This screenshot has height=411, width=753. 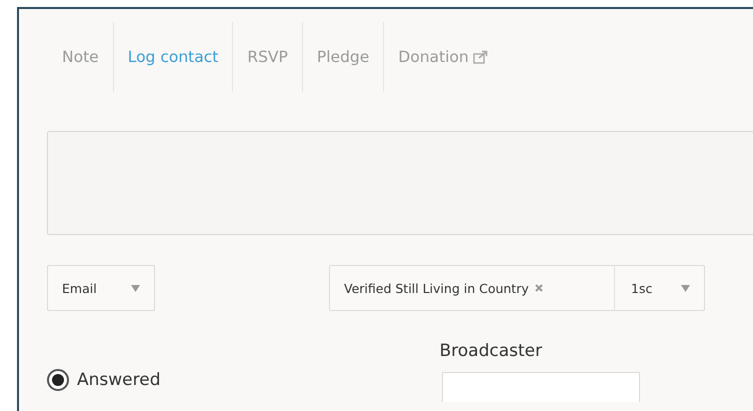 I want to click on remove-tag-icon, so click(x=538, y=288).